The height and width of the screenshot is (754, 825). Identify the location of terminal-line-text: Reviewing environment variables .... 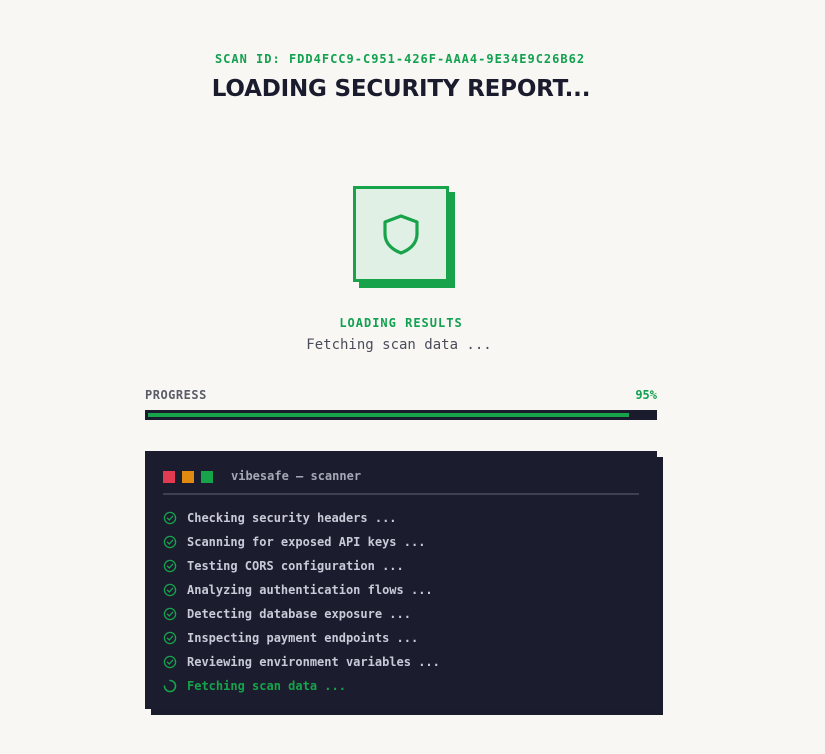
(313, 662).